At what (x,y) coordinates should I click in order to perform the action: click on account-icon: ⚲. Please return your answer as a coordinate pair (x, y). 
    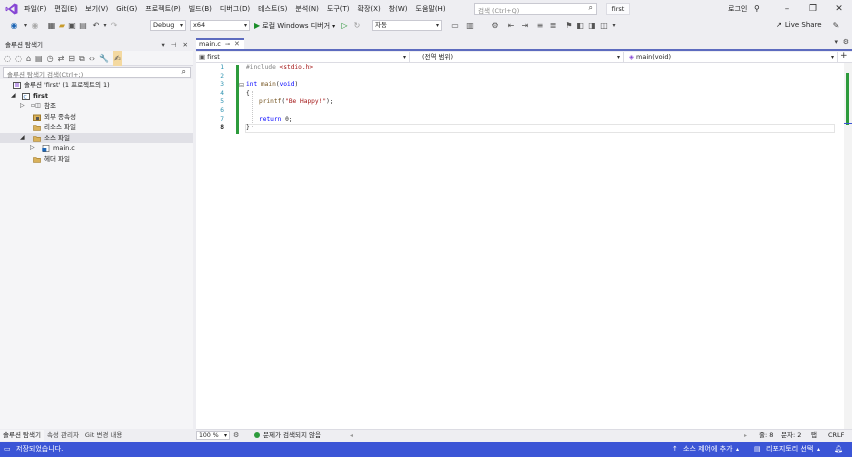
    Looking at the image, I should click on (757, 9).